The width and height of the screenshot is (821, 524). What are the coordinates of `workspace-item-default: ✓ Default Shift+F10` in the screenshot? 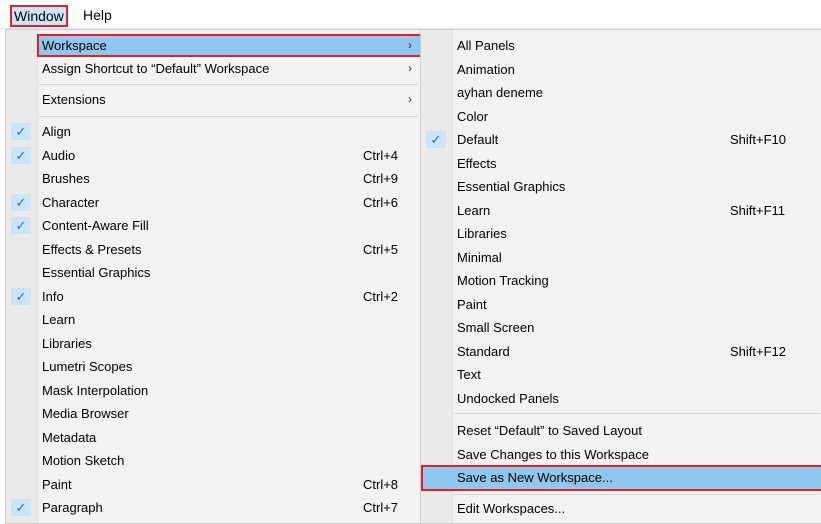 It's located at (621, 139).